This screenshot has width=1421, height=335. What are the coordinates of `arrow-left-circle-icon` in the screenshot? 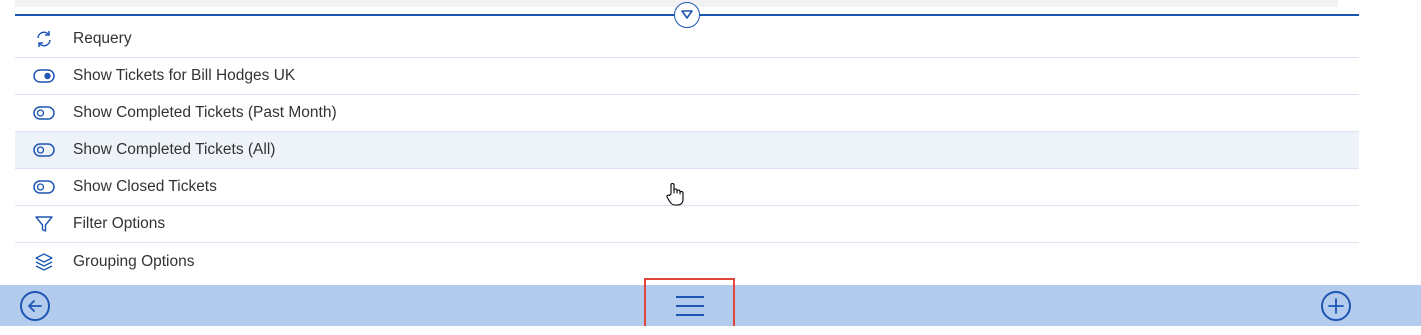 It's located at (35, 306).